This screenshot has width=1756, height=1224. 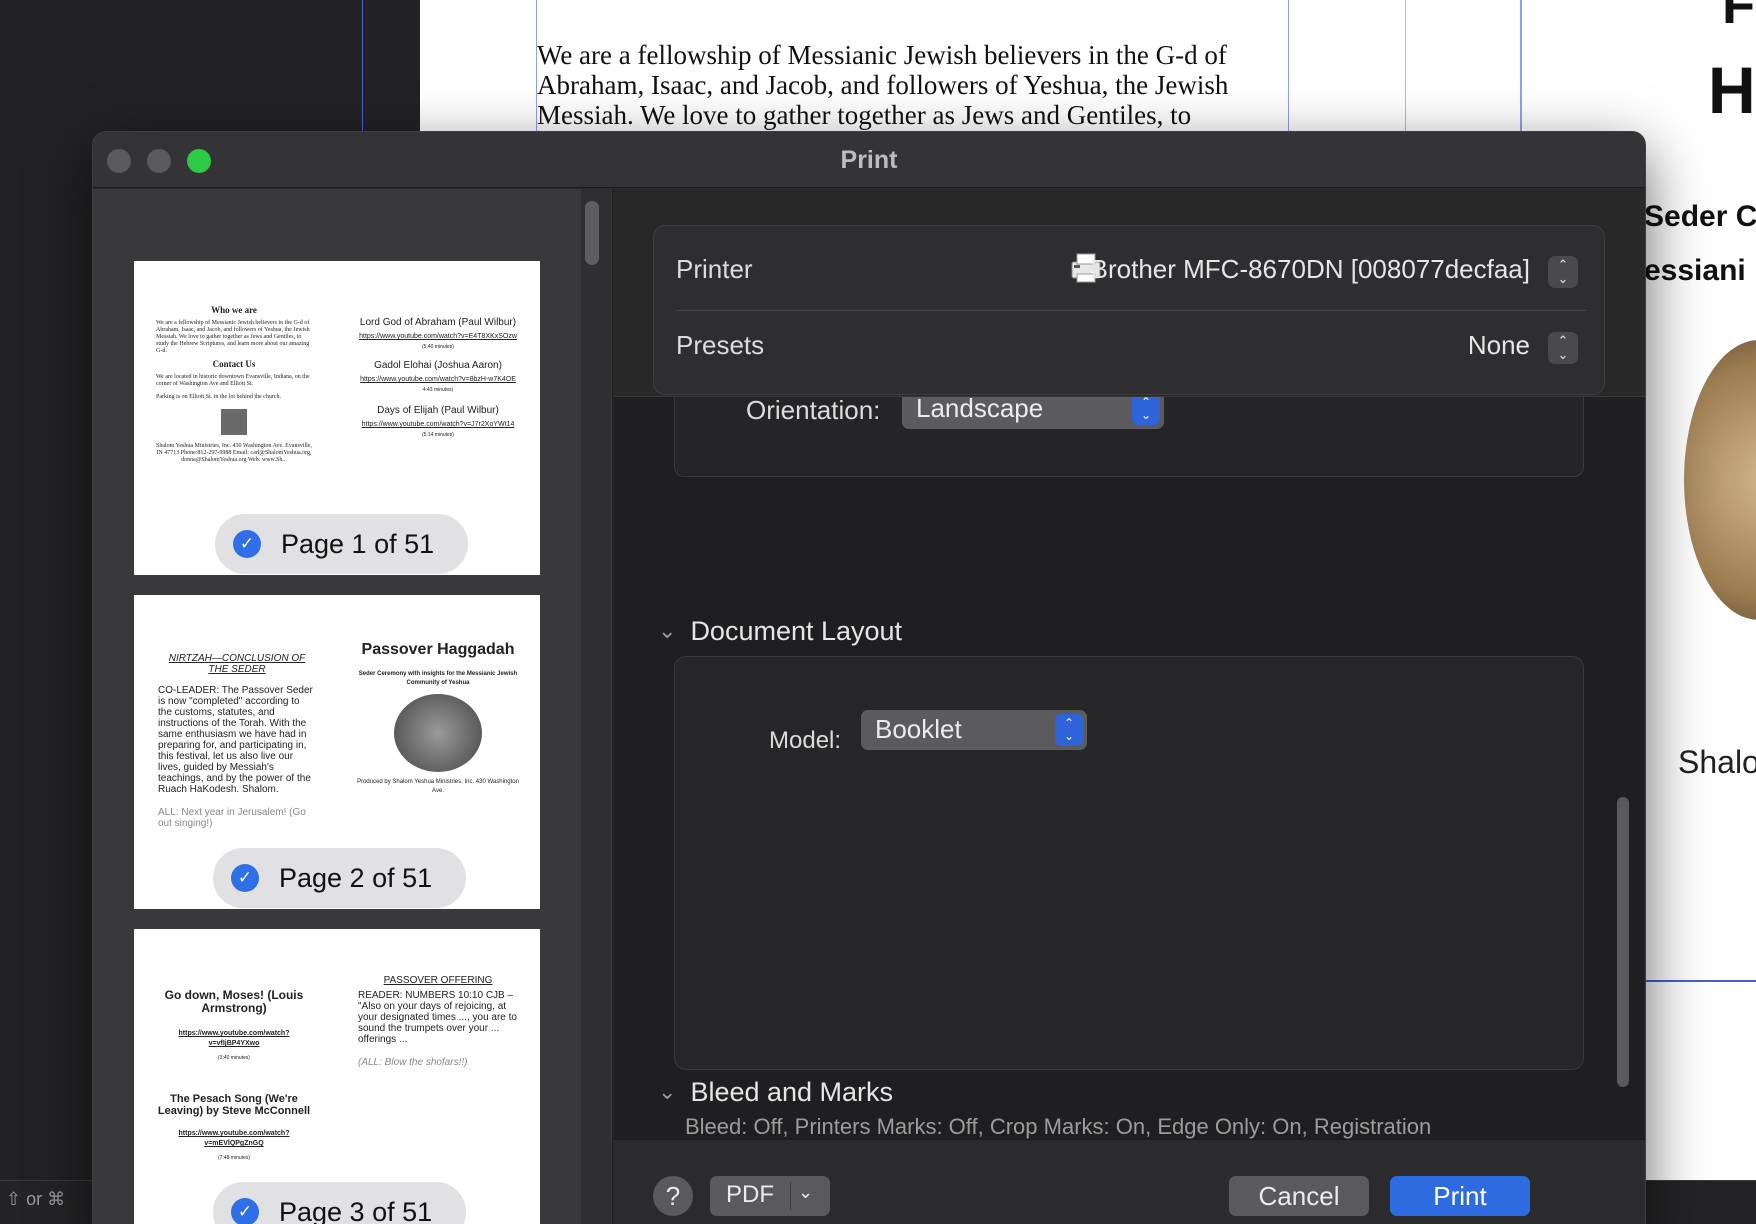 What do you see at coordinates (792, 1092) in the screenshot?
I see `section-heading: Bleed and Marks` at bounding box center [792, 1092].